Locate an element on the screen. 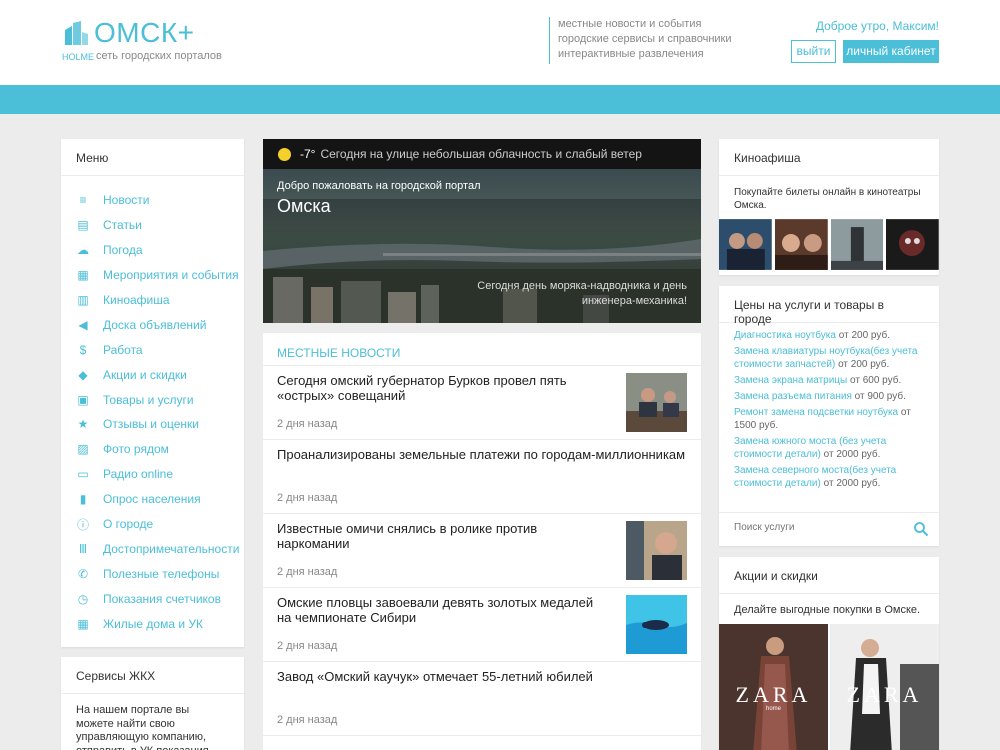 Image resolution: width=1000 pixels, height=750 pixels. menu-item-label: Полезные телефоны is located at coordinates (161, 573).